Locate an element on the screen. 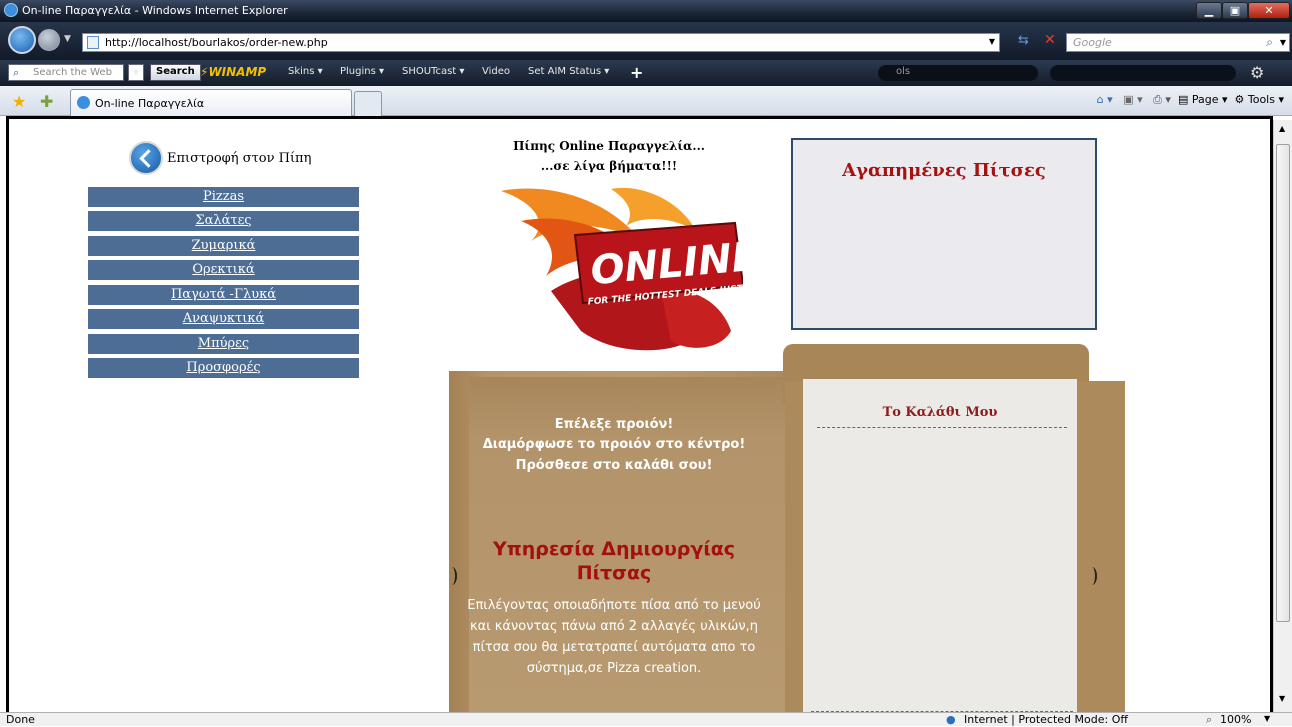  zoom-level: 100% is located at coordinates (1235, 719).